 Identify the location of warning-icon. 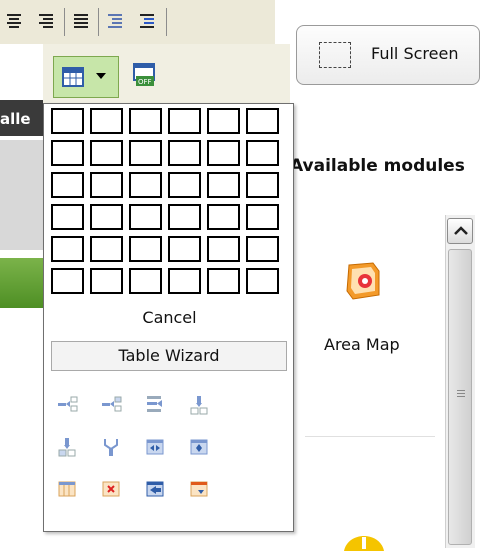
(364, 543).